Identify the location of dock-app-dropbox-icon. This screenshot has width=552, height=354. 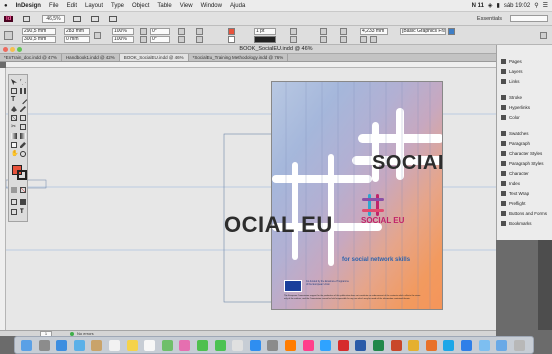
(466, 345).